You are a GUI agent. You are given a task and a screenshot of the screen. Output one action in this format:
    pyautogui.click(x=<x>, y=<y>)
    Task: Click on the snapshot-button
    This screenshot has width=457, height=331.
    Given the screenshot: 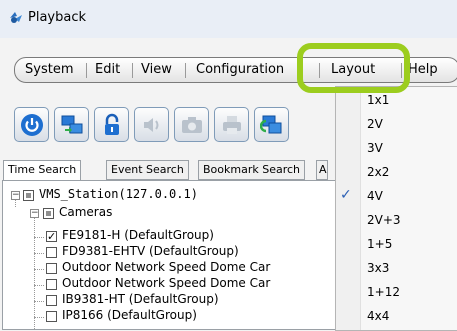 What is the action you would take?
    pyautogui.click(x=191, y=124)
    